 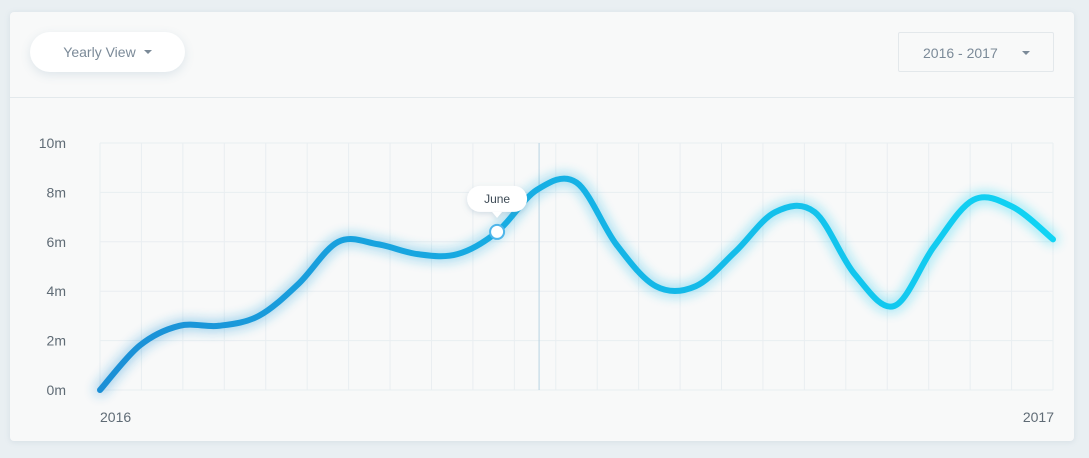 What do you see at coordinates (115, 417) in the screenshot?
I see `x-start-label: 2016` at bounding box center [115, 417].